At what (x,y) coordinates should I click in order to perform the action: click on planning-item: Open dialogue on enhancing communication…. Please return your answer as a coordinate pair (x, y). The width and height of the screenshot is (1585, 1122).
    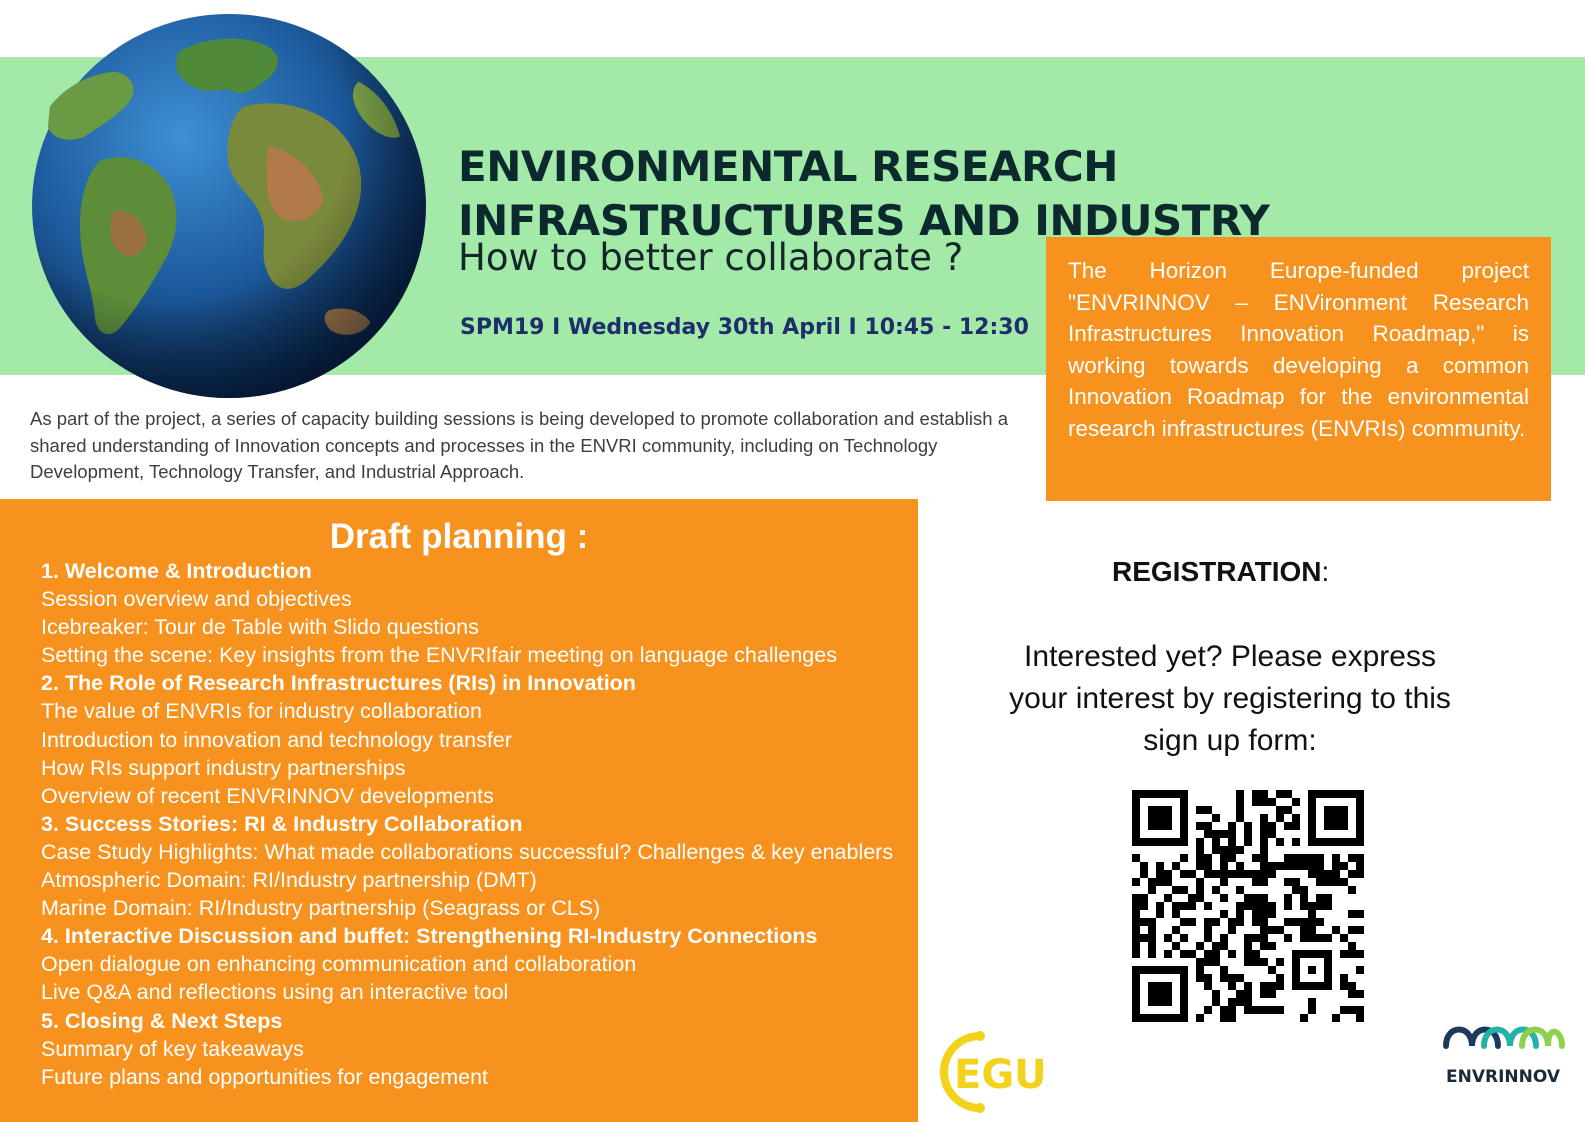
    Looking at the image, I should click on (339, 964).